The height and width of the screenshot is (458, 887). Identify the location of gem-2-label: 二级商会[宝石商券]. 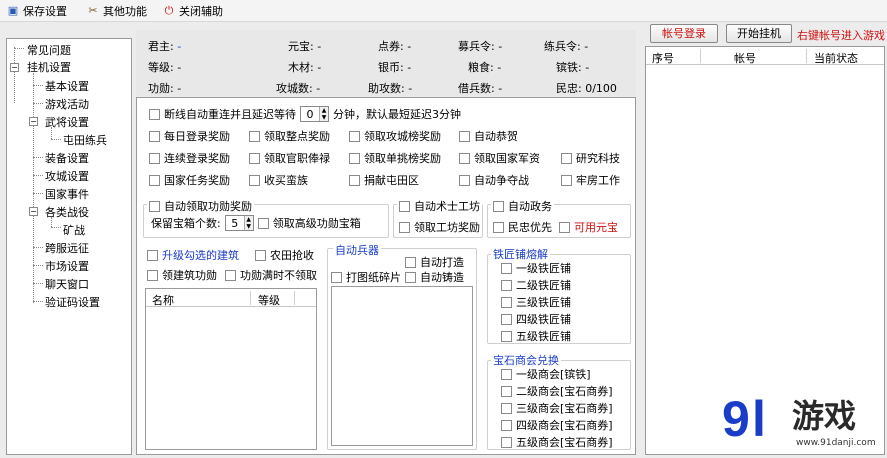
(564, 391).